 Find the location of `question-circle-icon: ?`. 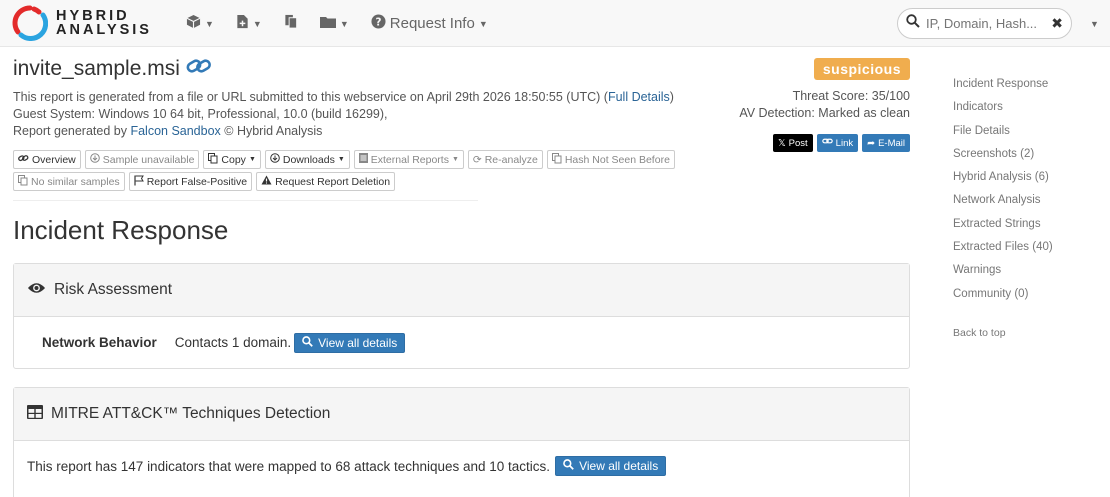

question-circle-icon: ? is located at coordinates (378, 23).